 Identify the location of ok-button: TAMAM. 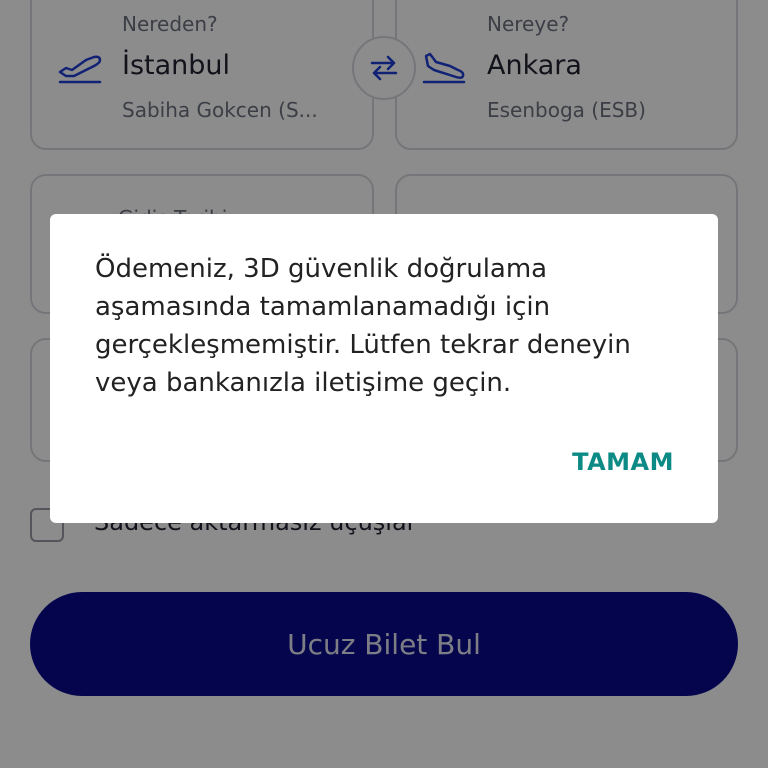
(623, 462).